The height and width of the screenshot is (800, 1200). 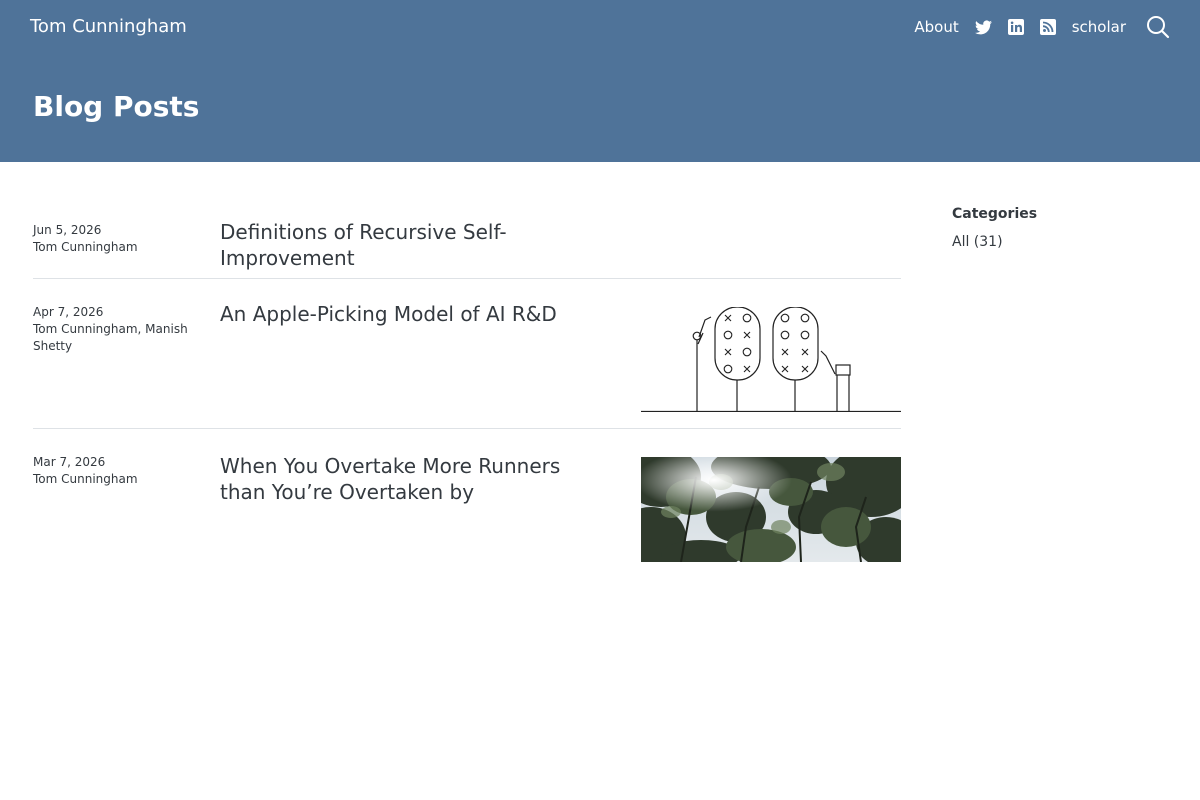 I want to click on nav-about-link: About, so click(x=936, y=27).